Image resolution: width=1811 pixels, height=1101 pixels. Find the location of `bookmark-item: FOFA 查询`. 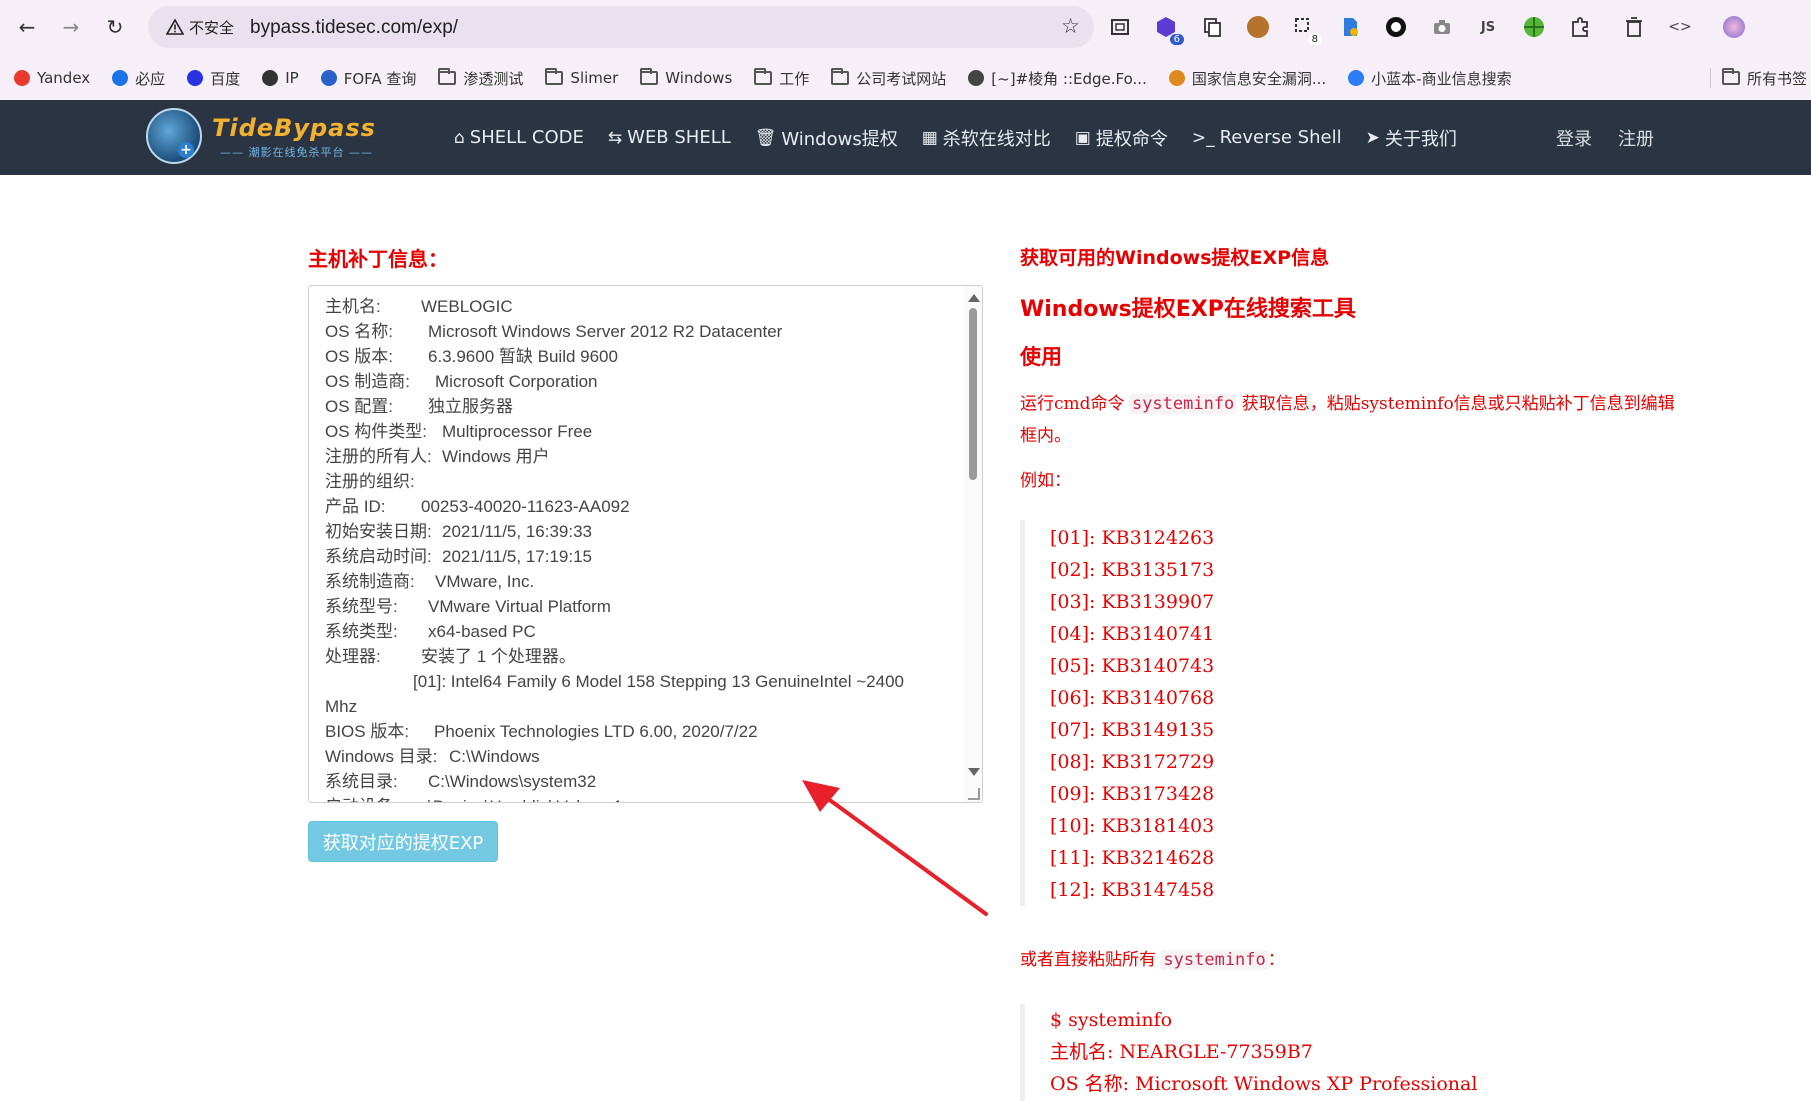

bookmark-item: FOFA 查询 is located at coordinates (368, 78).